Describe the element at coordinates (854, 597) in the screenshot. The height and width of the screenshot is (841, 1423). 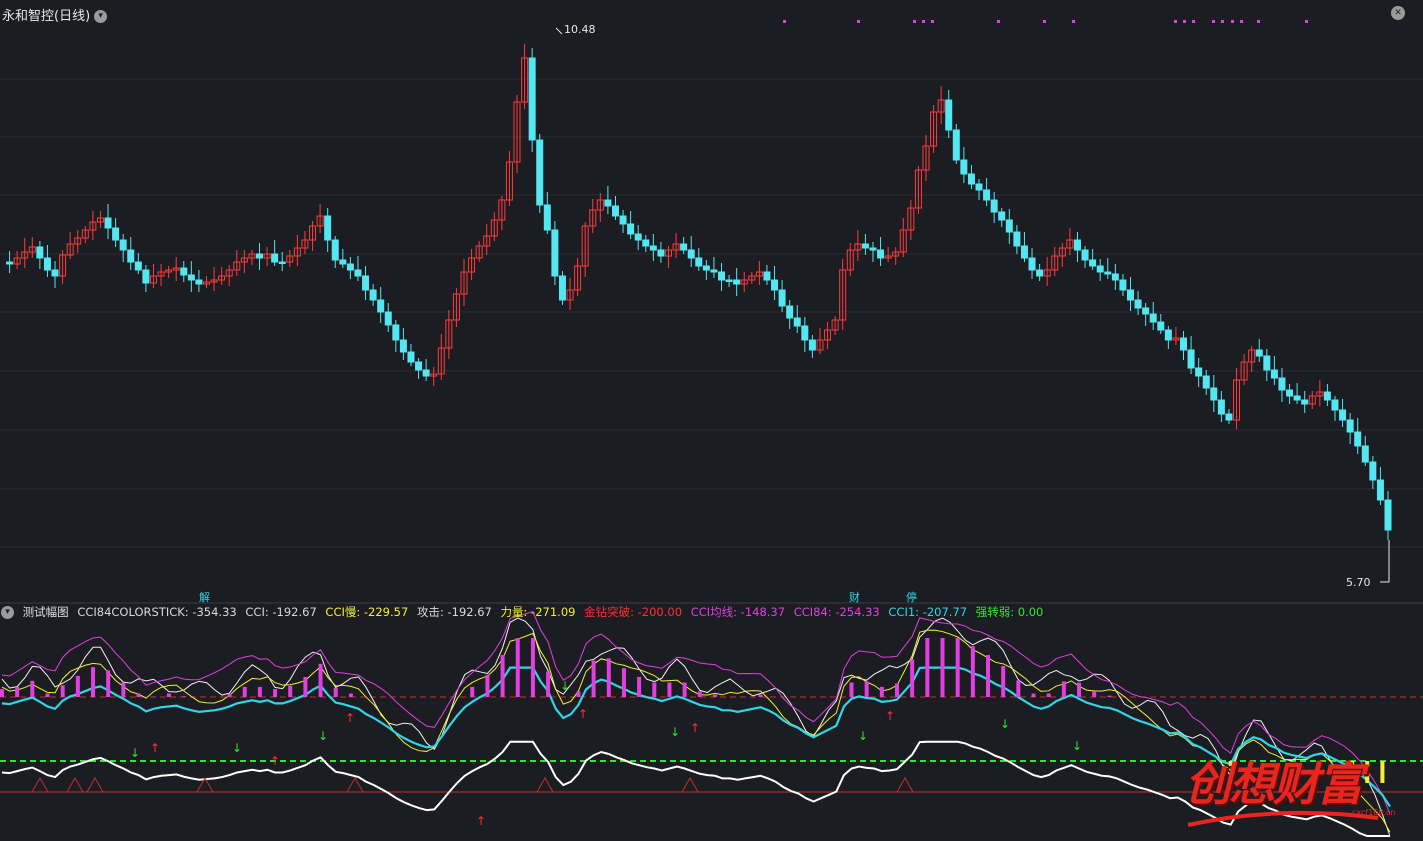
I see `marker-cai: 财` at that location.